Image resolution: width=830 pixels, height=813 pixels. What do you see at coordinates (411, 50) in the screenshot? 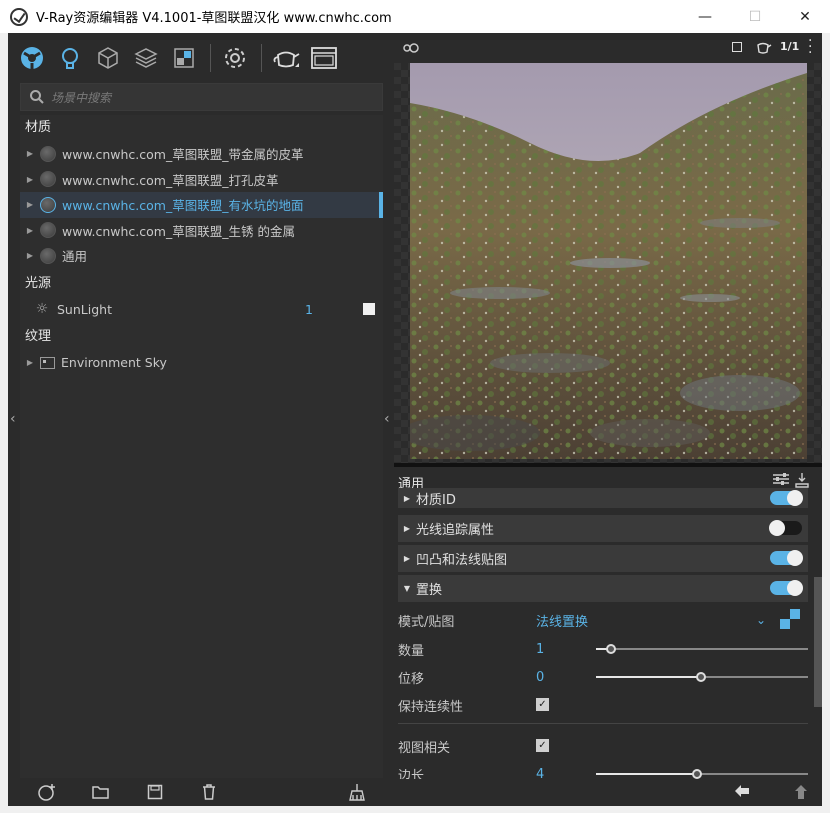
I see `interactive-render-icon` at bounding box center [411, 50].